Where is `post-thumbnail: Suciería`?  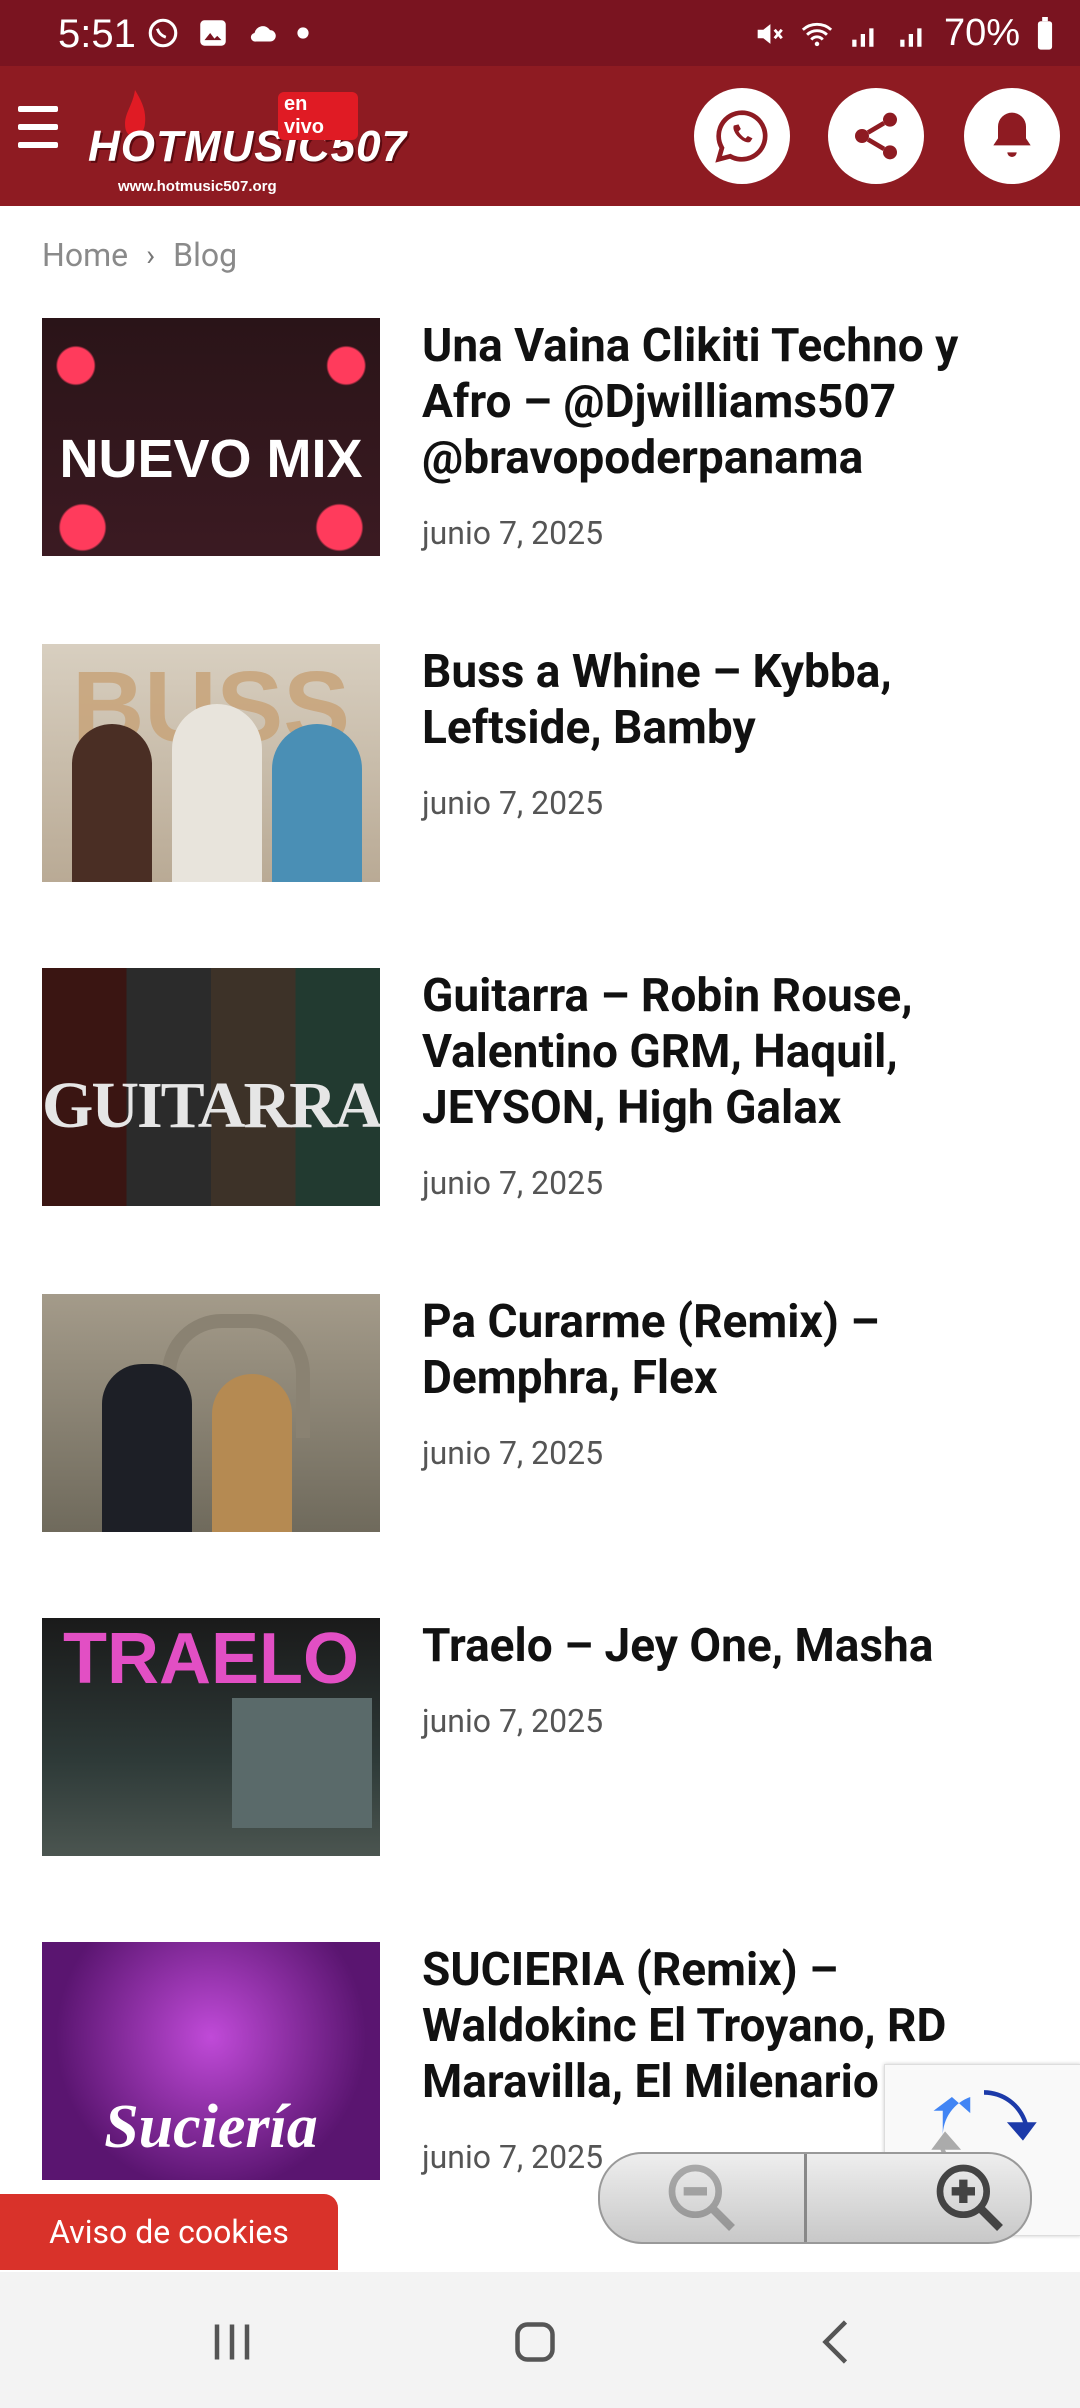 post-thumbnail: Suciería is located at coordinates (211, 2061).